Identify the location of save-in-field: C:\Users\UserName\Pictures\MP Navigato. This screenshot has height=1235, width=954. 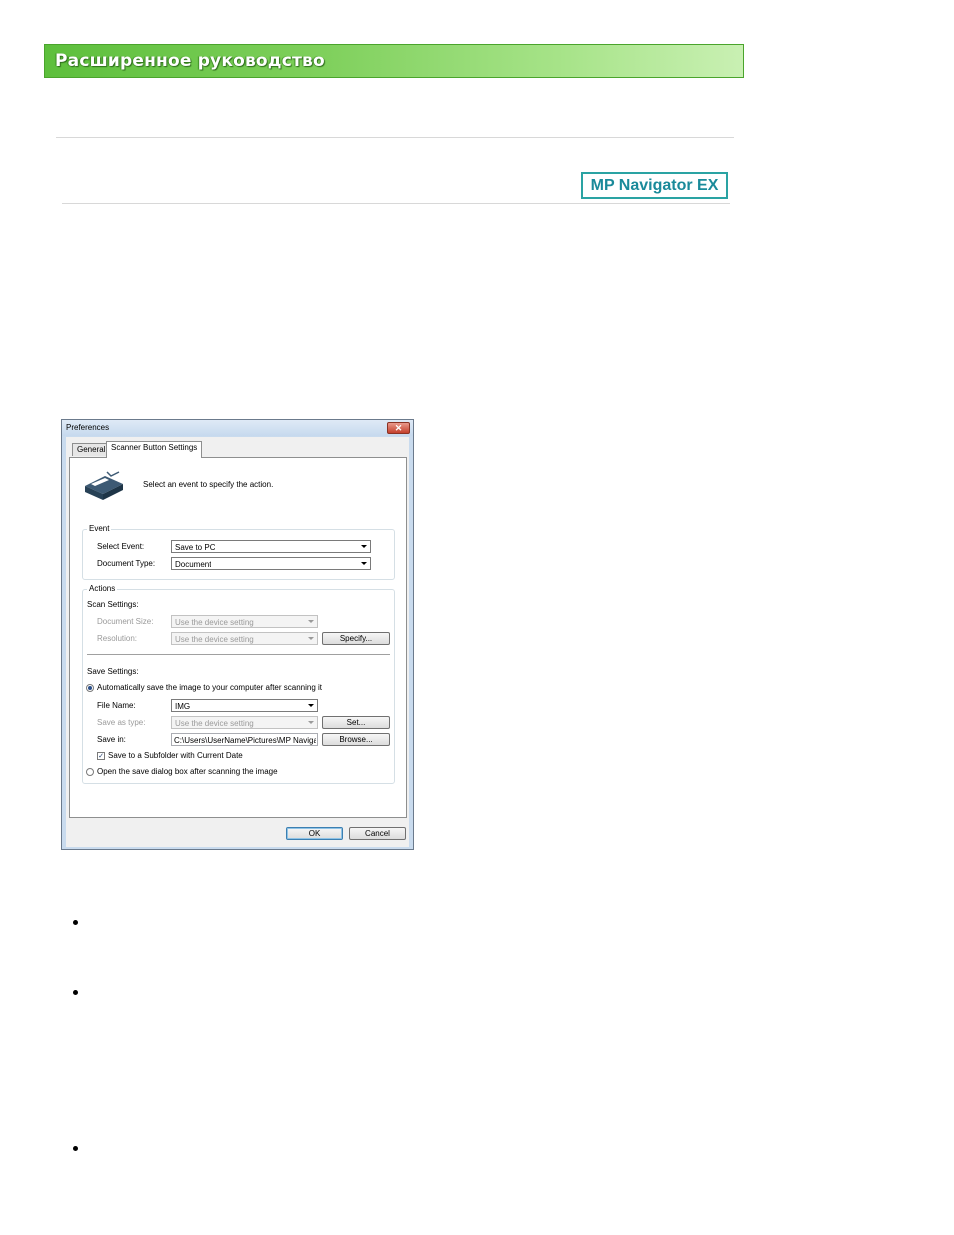
(244, 739).